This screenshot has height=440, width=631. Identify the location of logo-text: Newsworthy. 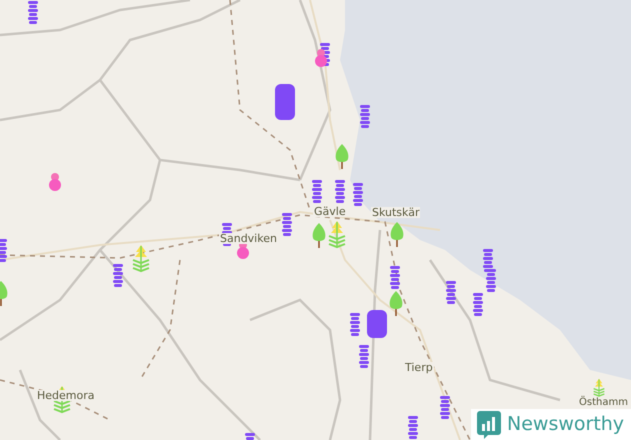
(565, 424).